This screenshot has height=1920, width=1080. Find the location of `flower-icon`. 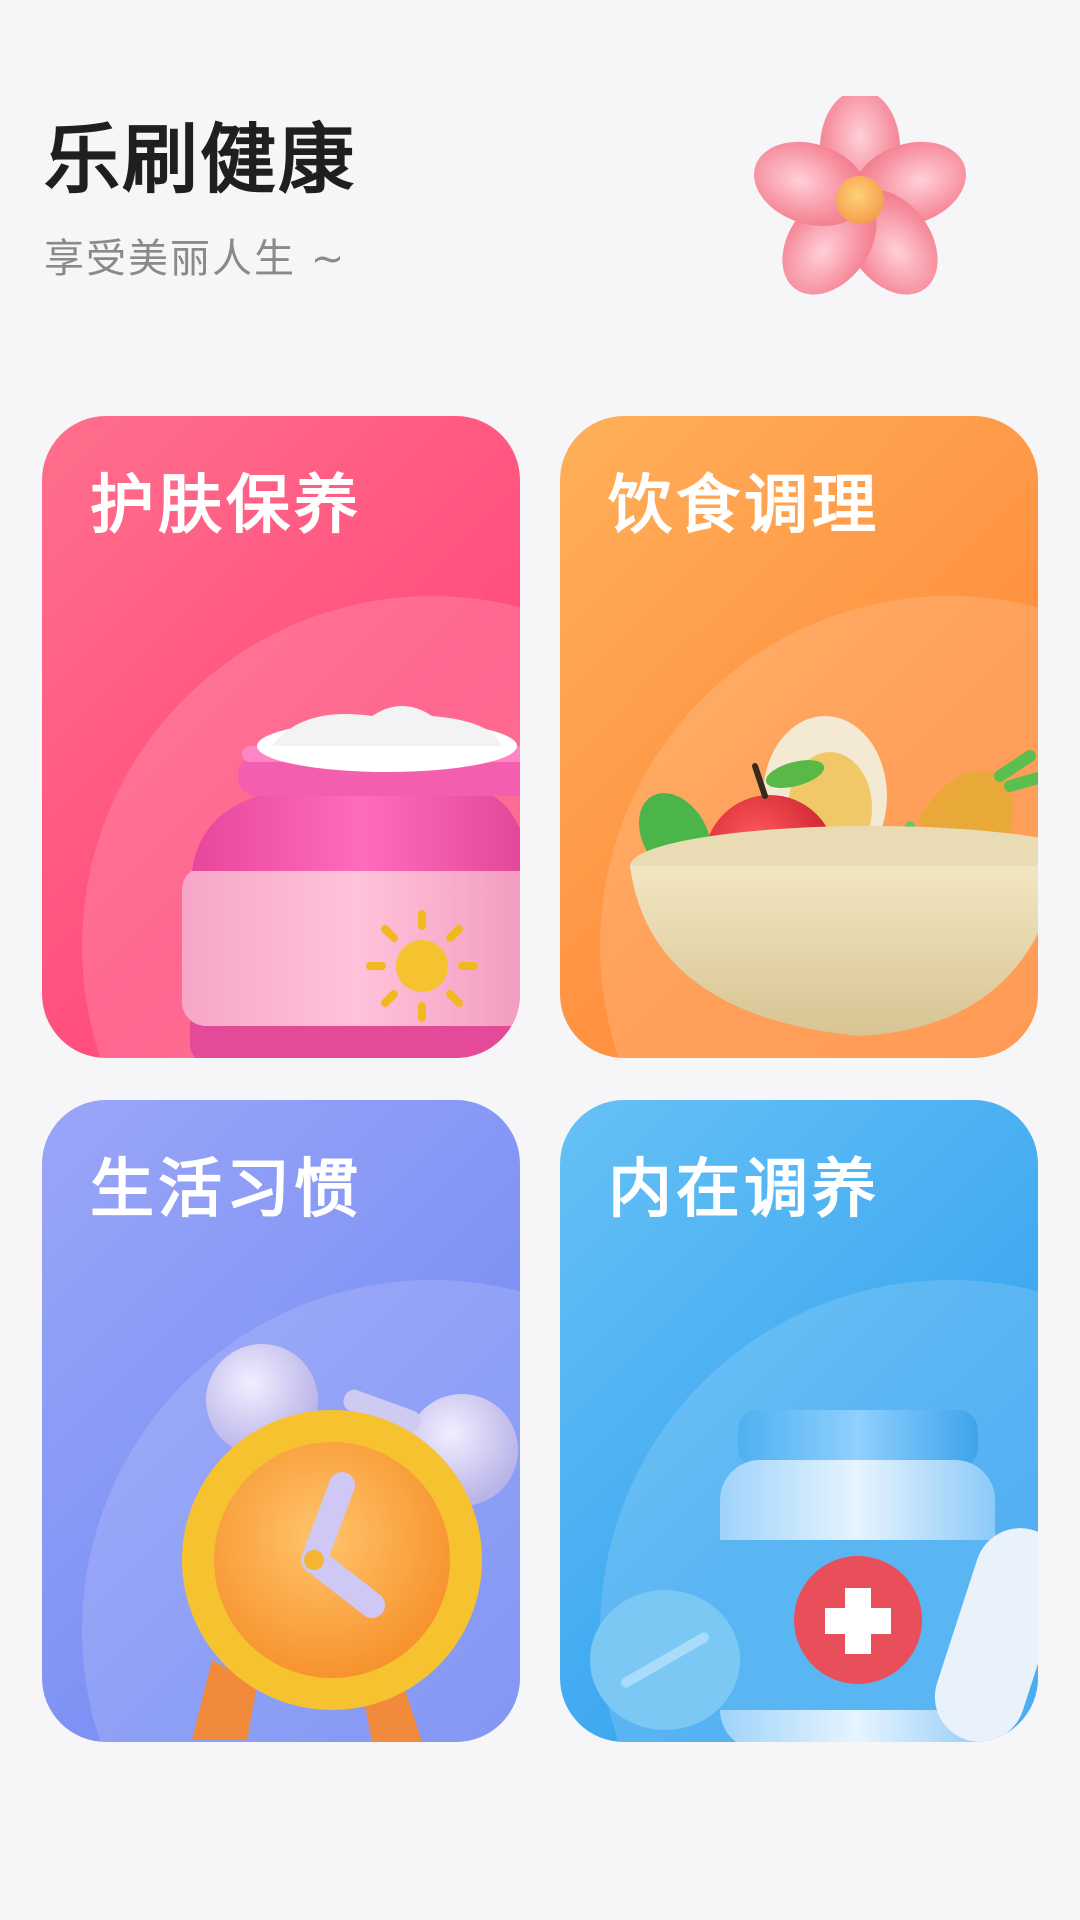

flower-icon is located at coordinates (860, 195).